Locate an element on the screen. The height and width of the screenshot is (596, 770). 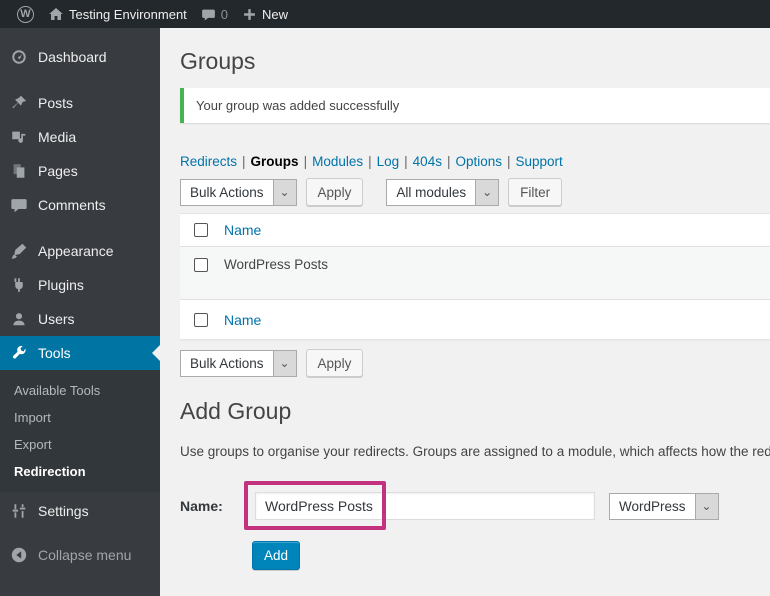
sidebar-item-label: Posts is located at coordinates (56, 103).